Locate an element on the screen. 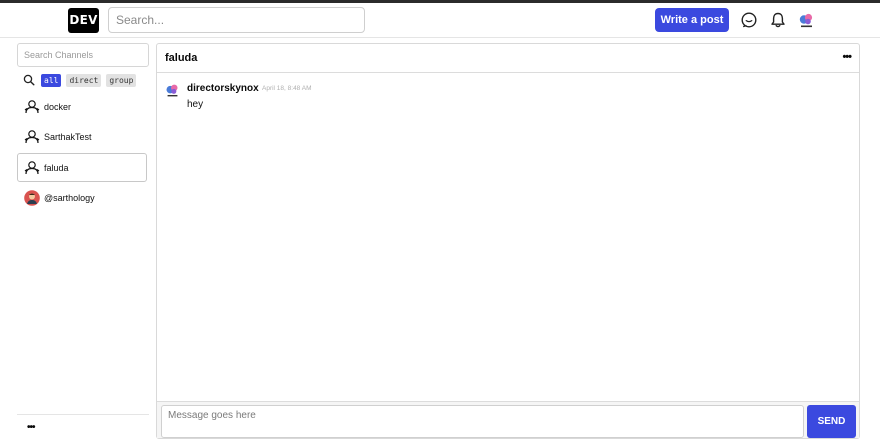  dev-logo: DEV is located at coordinates (83, 20).